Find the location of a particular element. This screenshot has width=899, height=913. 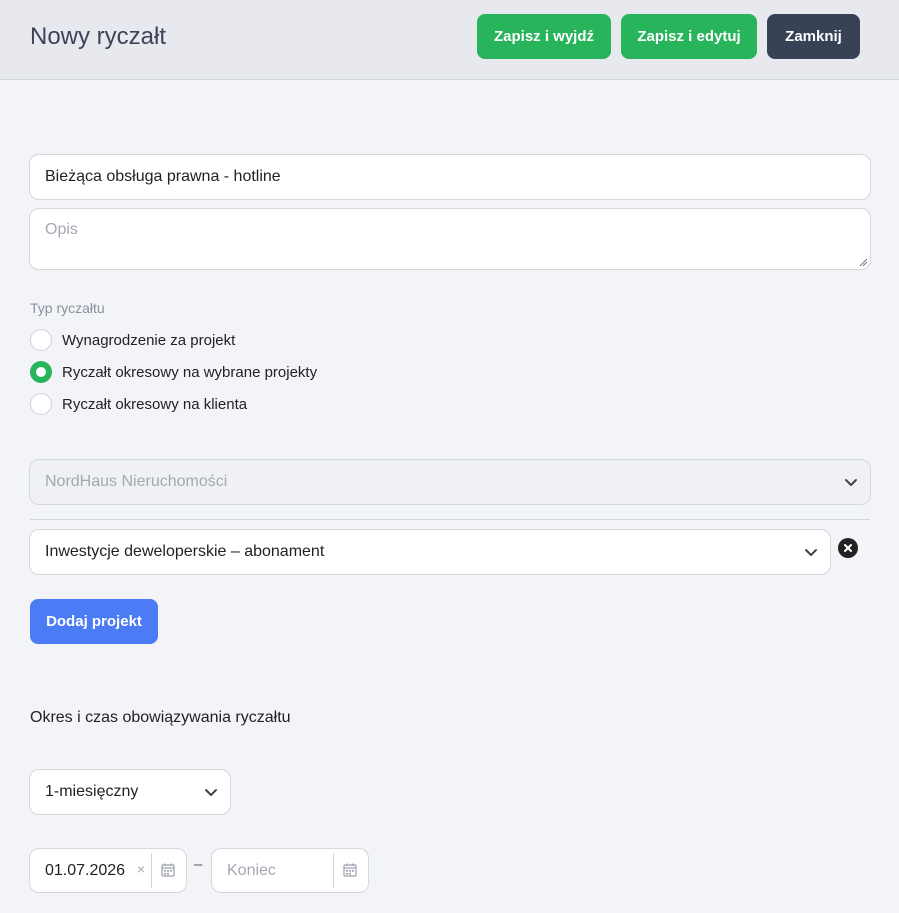

end-date-placeholder: Koniec is located at coordinates (251, 870).